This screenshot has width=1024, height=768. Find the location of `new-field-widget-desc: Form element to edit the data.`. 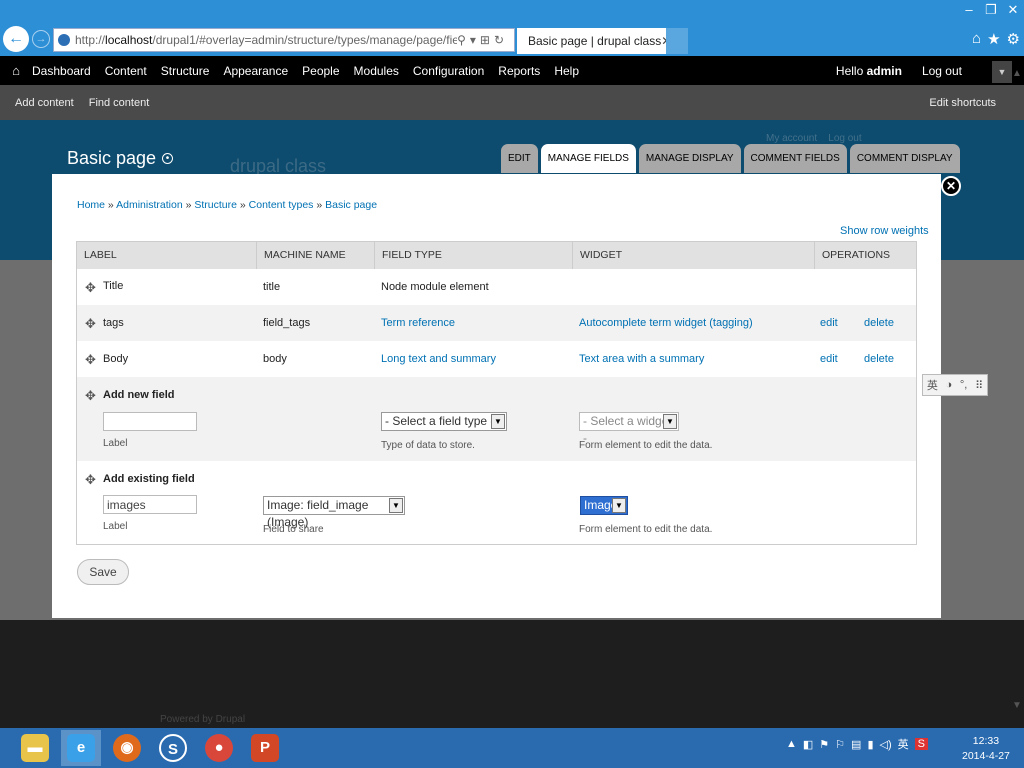

new-field-widget-desc: Form element to edit the data. is located at coordinates (646, 445).